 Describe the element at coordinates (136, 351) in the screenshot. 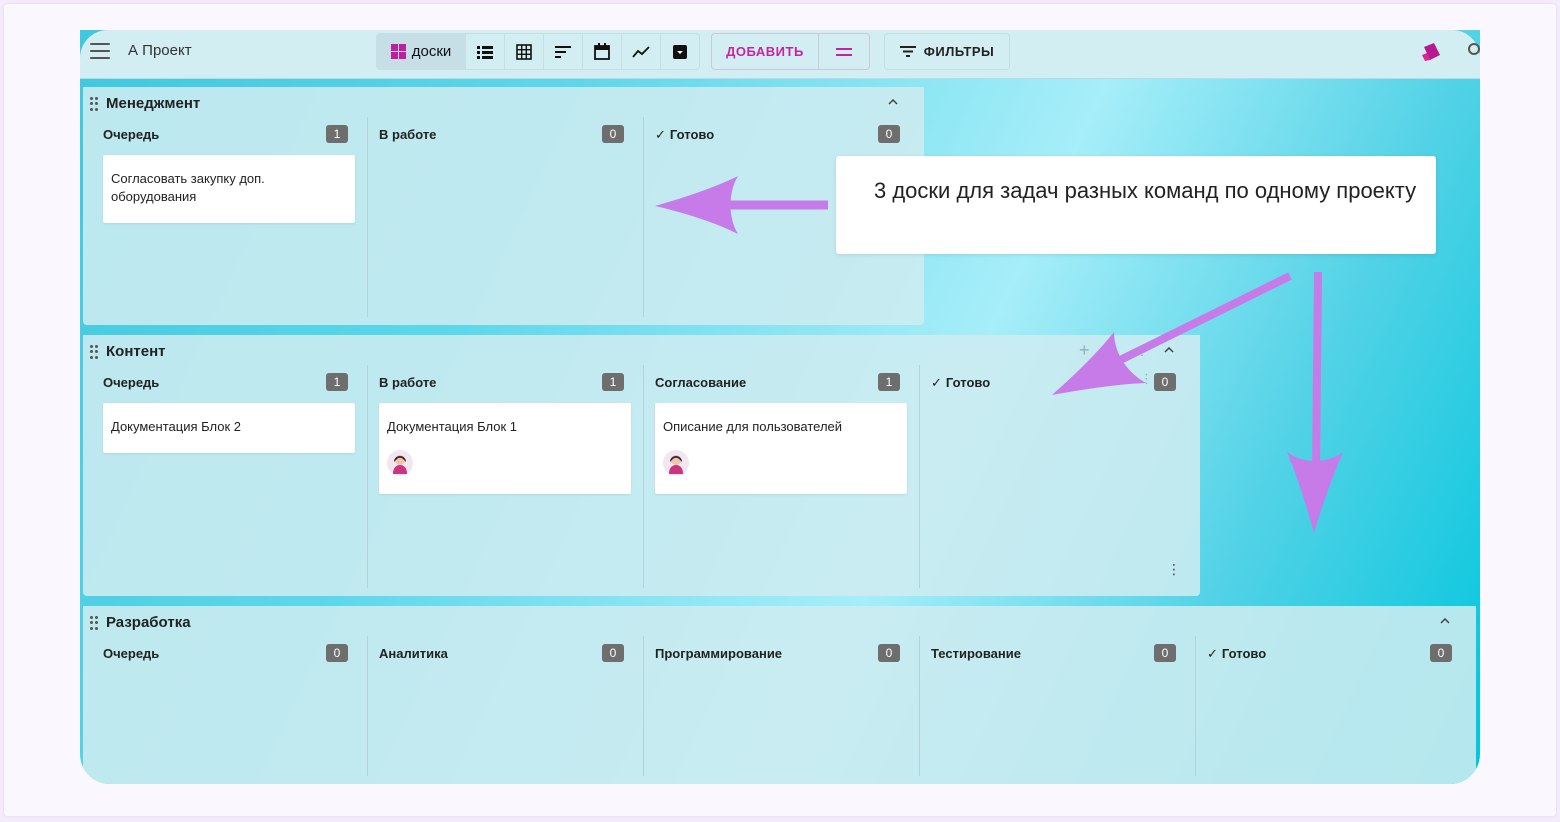

I see `board-title: Контент` at that location.